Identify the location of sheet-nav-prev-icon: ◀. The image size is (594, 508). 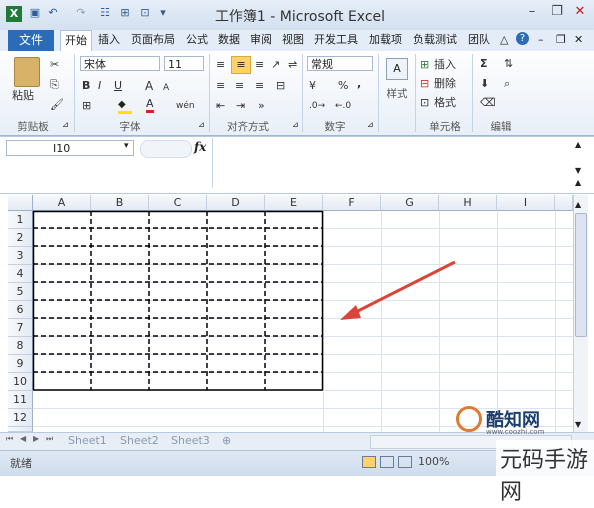
(23, 438).